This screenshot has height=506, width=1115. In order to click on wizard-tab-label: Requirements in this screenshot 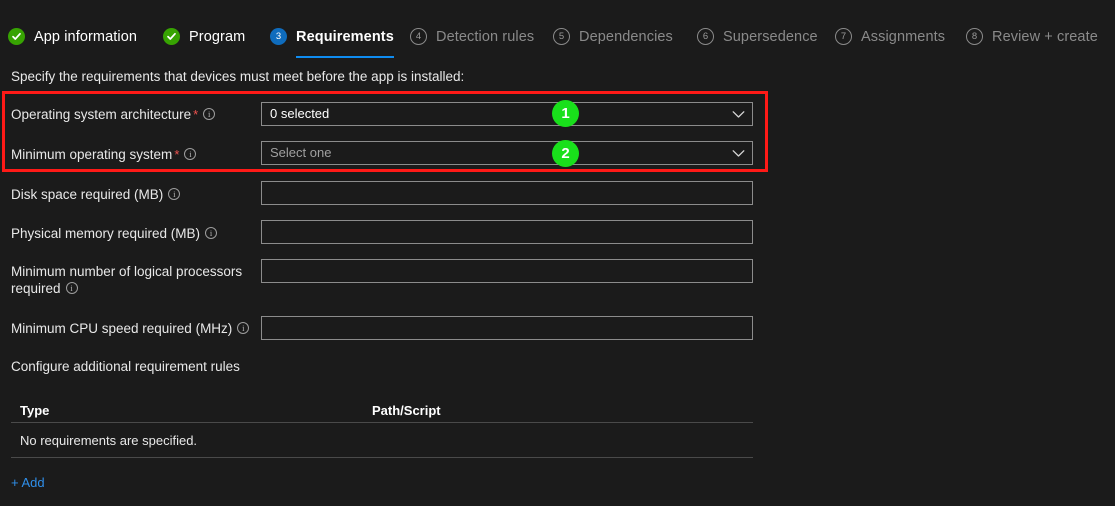, I will do `click(345, 36)`.